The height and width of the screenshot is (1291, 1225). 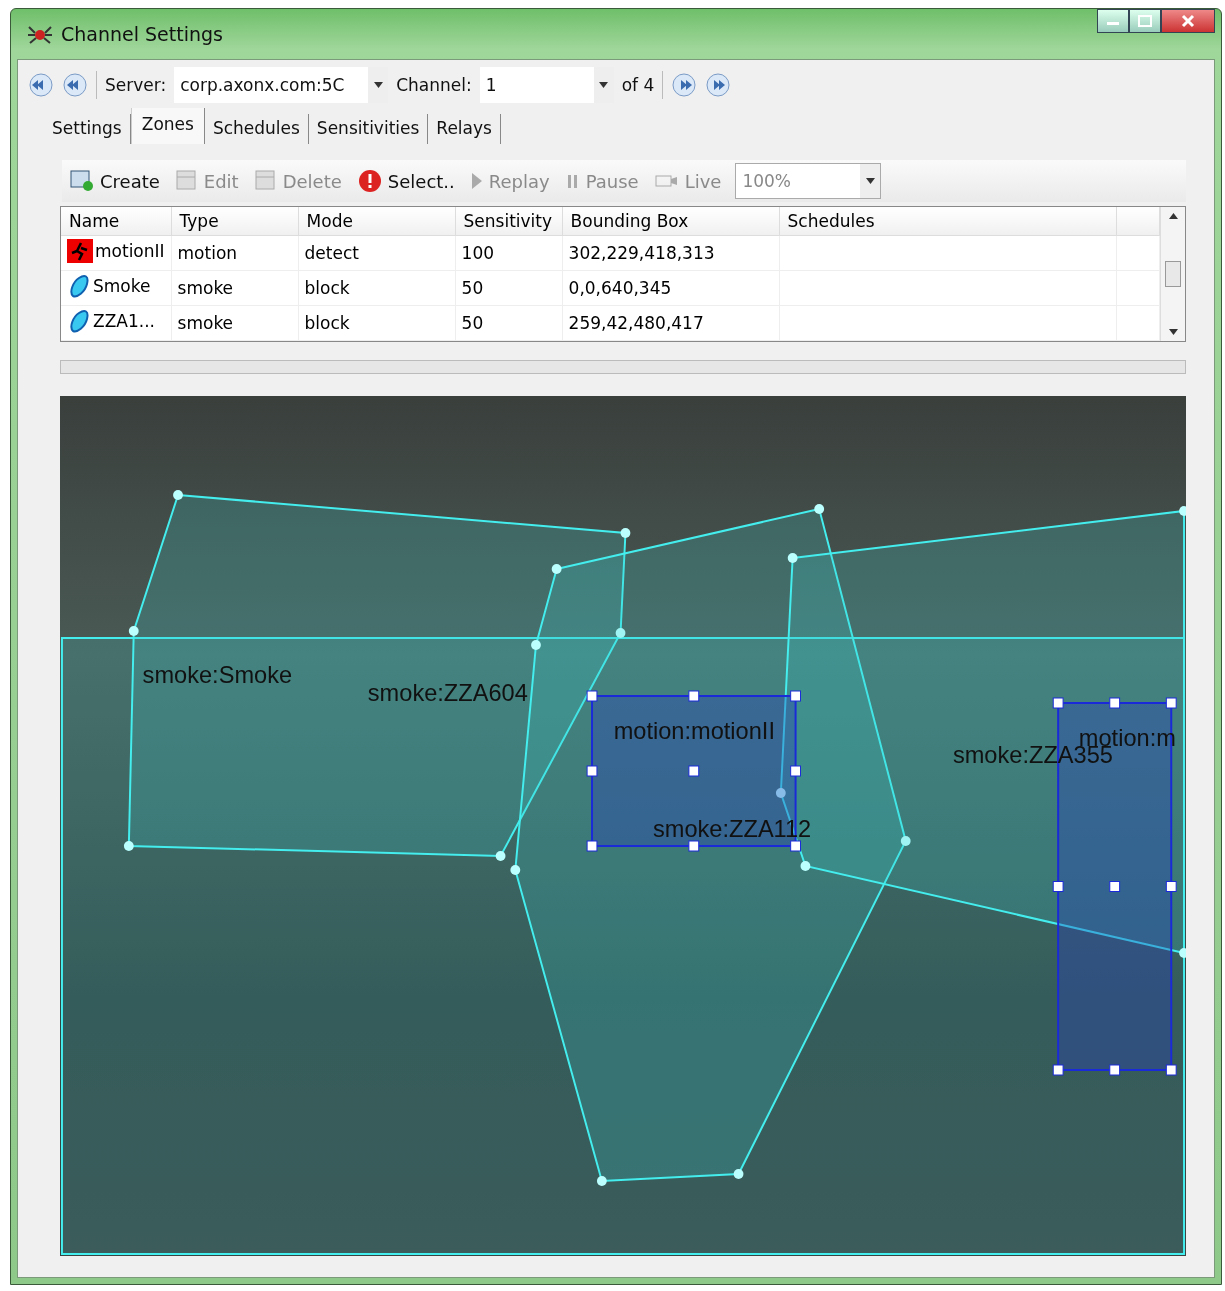 I want to click on column-header: Bounding Box, so click(x=671, y=221).